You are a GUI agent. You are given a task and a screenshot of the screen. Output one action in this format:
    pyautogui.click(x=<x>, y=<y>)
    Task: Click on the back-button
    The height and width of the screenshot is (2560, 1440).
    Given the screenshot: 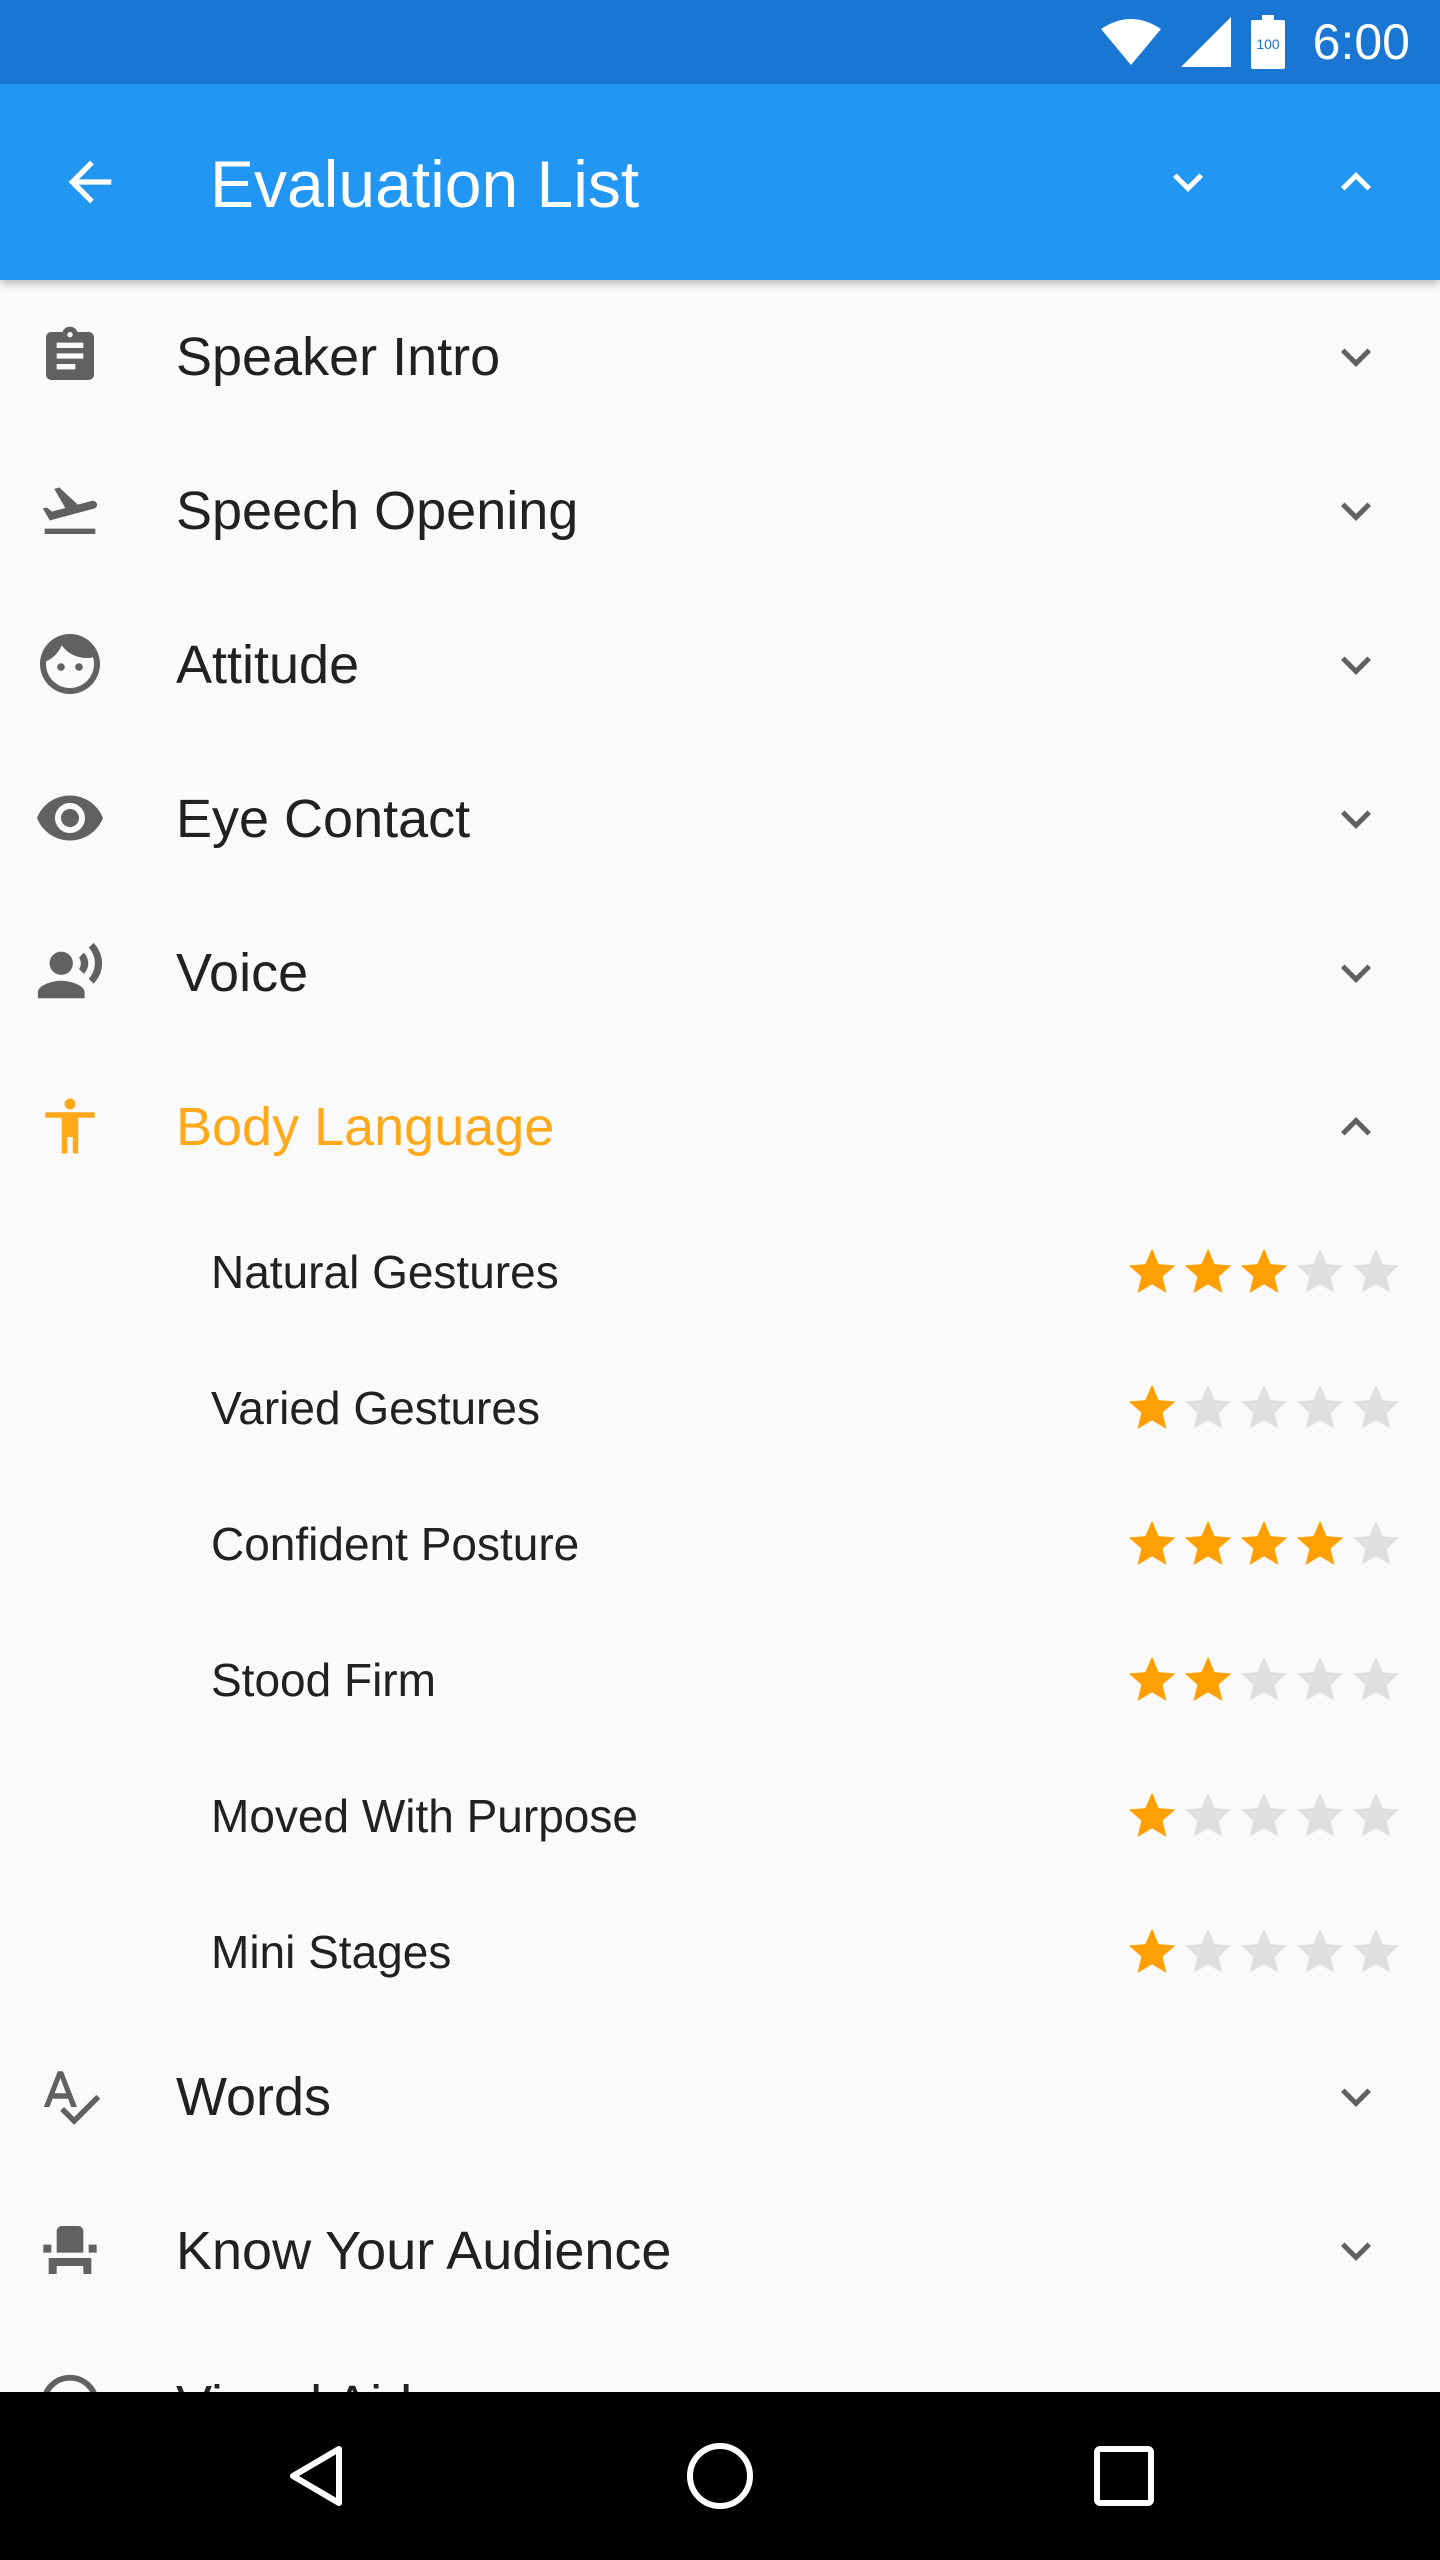 What is the action you would take?
    pyautogui.click(x=90, y=182)
    